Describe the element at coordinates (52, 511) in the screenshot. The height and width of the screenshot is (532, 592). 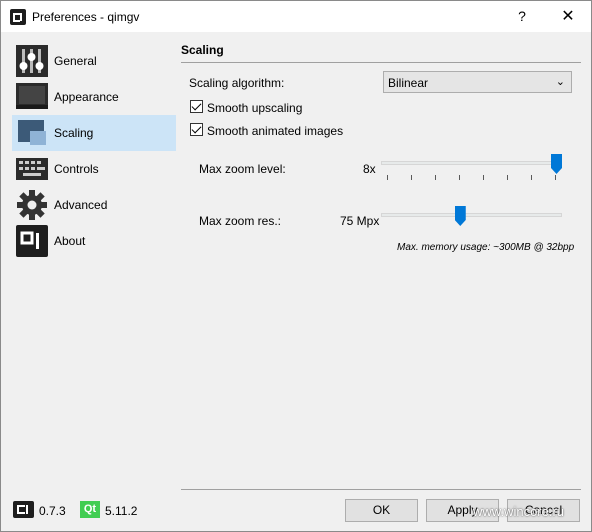
I see `app-version: 0.7.3` at that location.